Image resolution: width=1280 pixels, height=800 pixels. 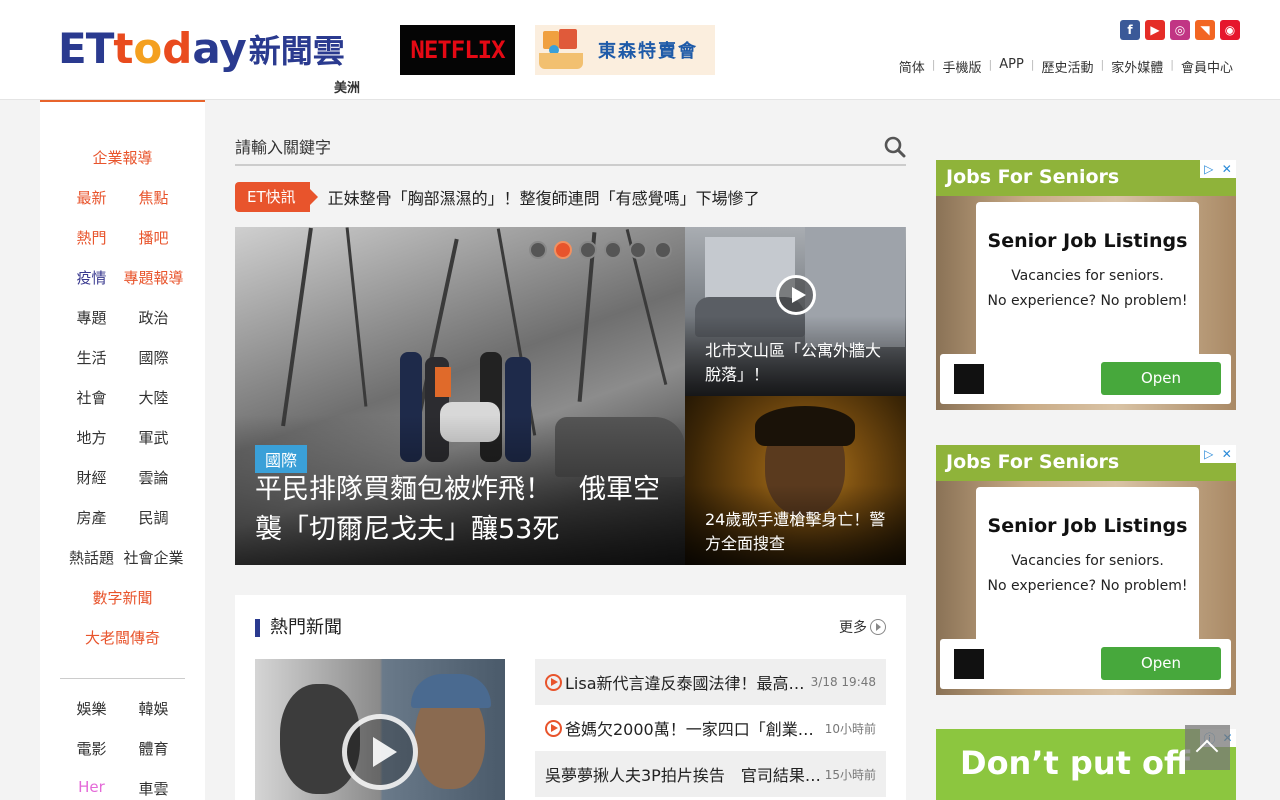 I want to click on logo-t: t, so click(x=123, y=48).